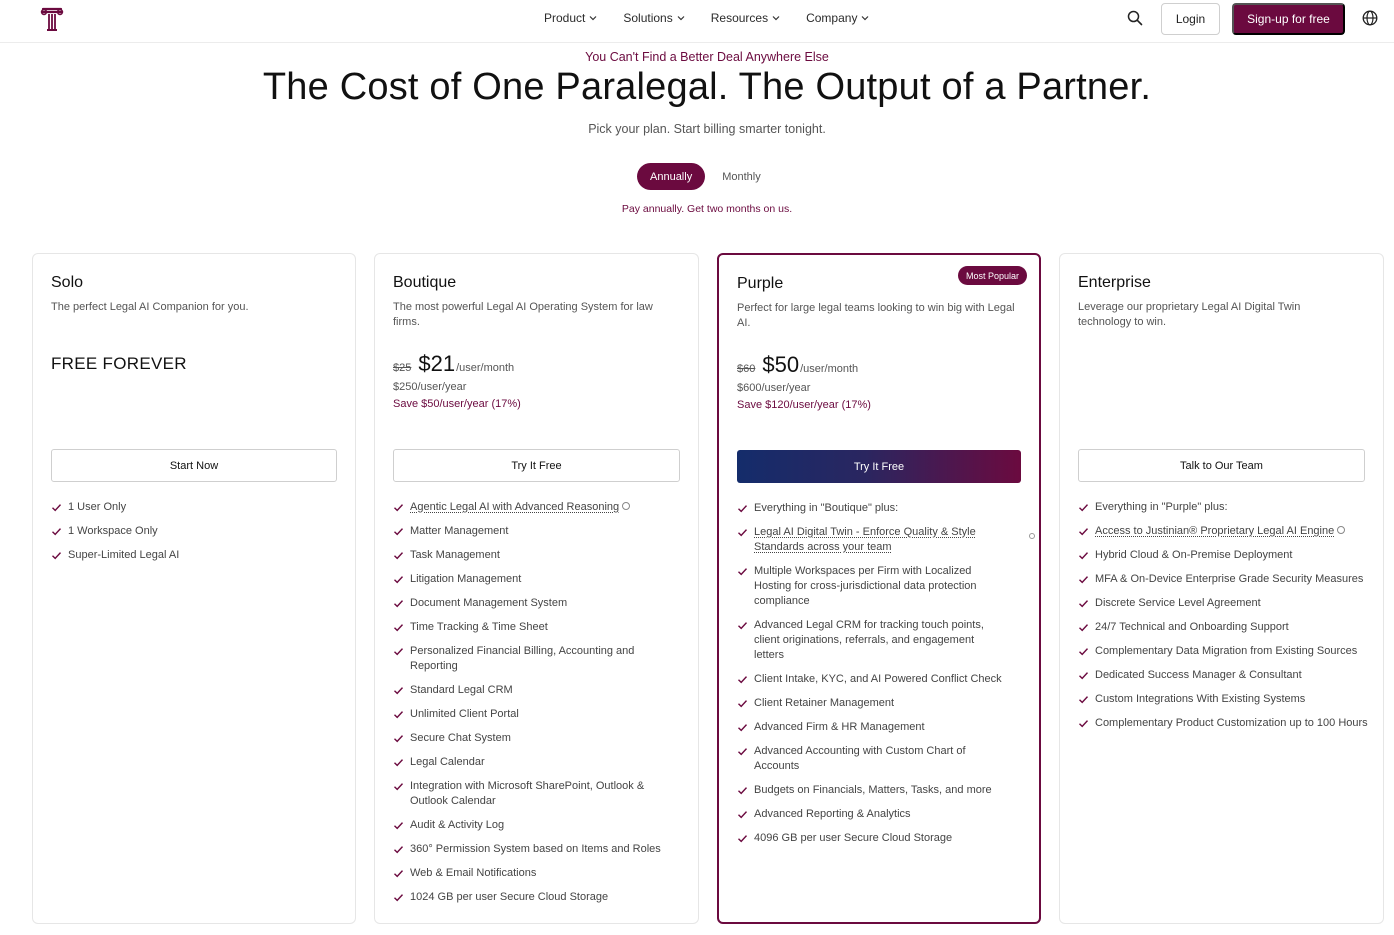  I want to click on price-old: $25, so click(402, 368).